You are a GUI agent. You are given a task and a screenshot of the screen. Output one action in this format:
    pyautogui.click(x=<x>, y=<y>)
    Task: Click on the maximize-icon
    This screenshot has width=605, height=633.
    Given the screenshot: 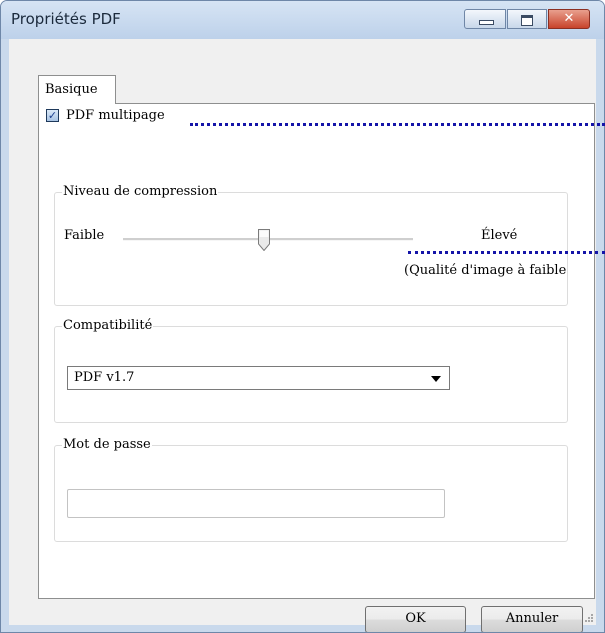 What is the action you would take?
    pyautogui.click(x=527, y=20)
    